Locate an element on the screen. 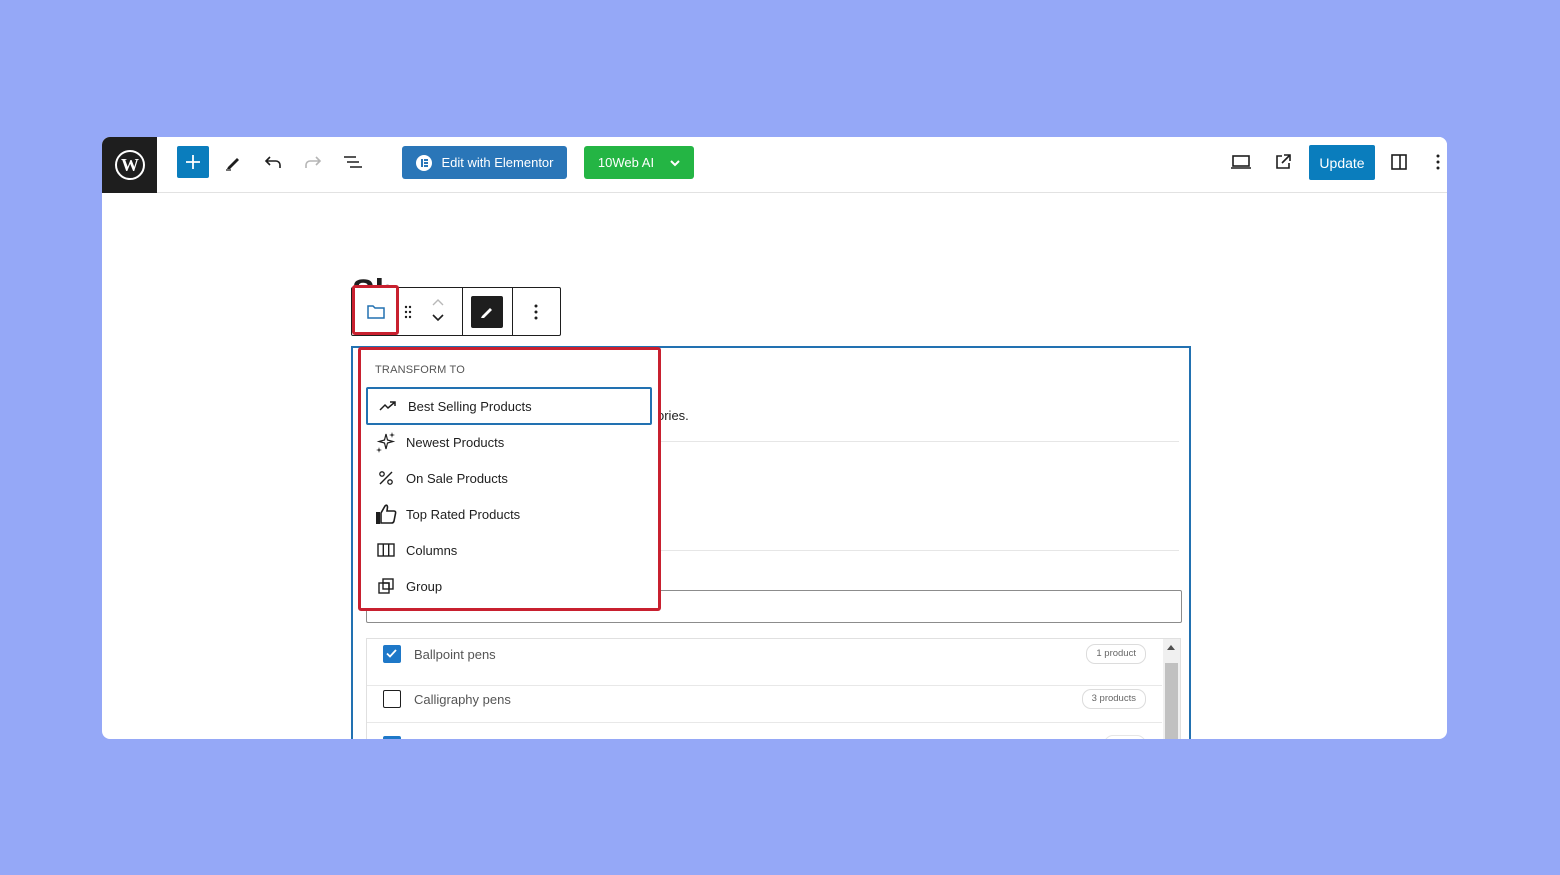  edit-block-button is located at coordinates (487, 312).